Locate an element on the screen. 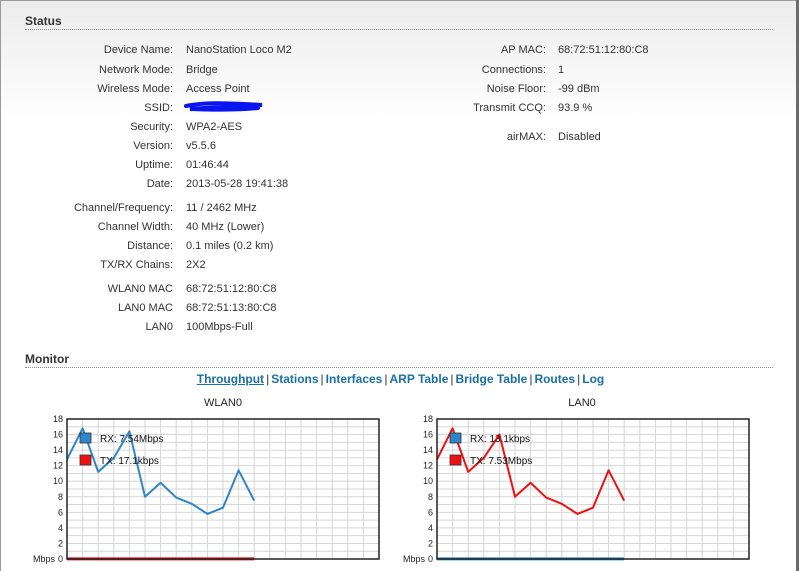 This screenshot has height=571, width=799. right-field-value: 93.9 % is located at coordinates (575, 108).